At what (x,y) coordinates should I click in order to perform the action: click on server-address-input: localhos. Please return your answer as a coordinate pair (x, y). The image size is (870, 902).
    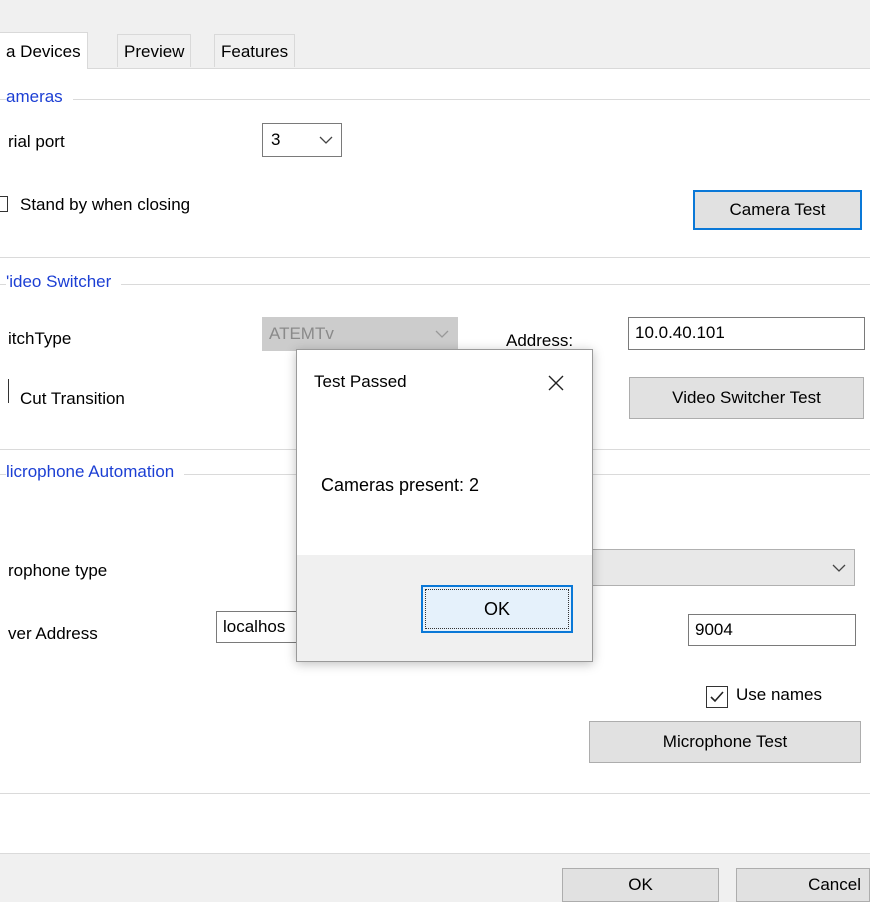
    Looking at the image, I should click on (261, 627).